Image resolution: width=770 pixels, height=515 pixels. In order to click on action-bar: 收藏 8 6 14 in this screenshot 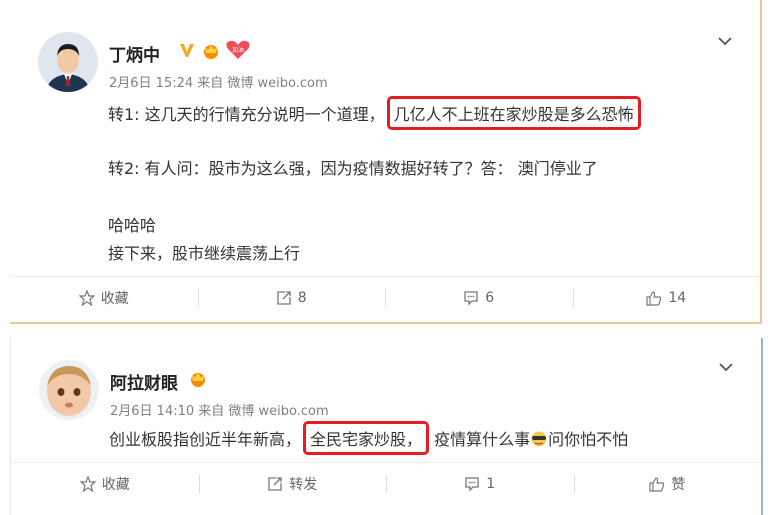, I will do `click(385, 297)`.